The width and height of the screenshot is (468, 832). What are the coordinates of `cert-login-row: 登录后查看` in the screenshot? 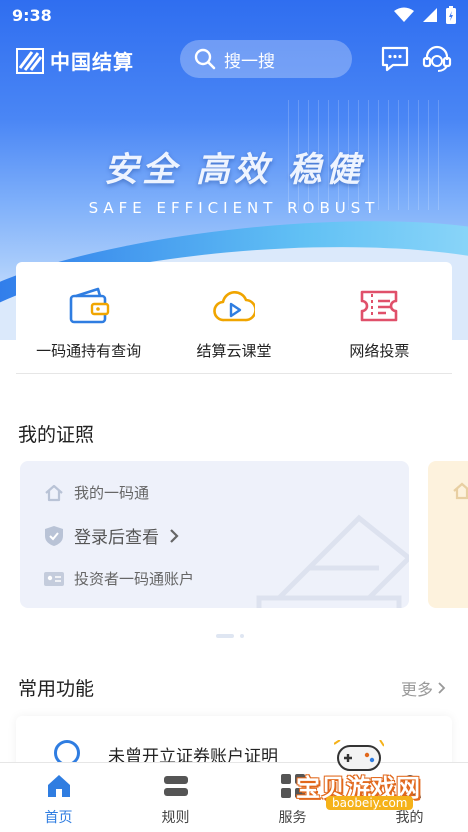 It's located at (111, 535).